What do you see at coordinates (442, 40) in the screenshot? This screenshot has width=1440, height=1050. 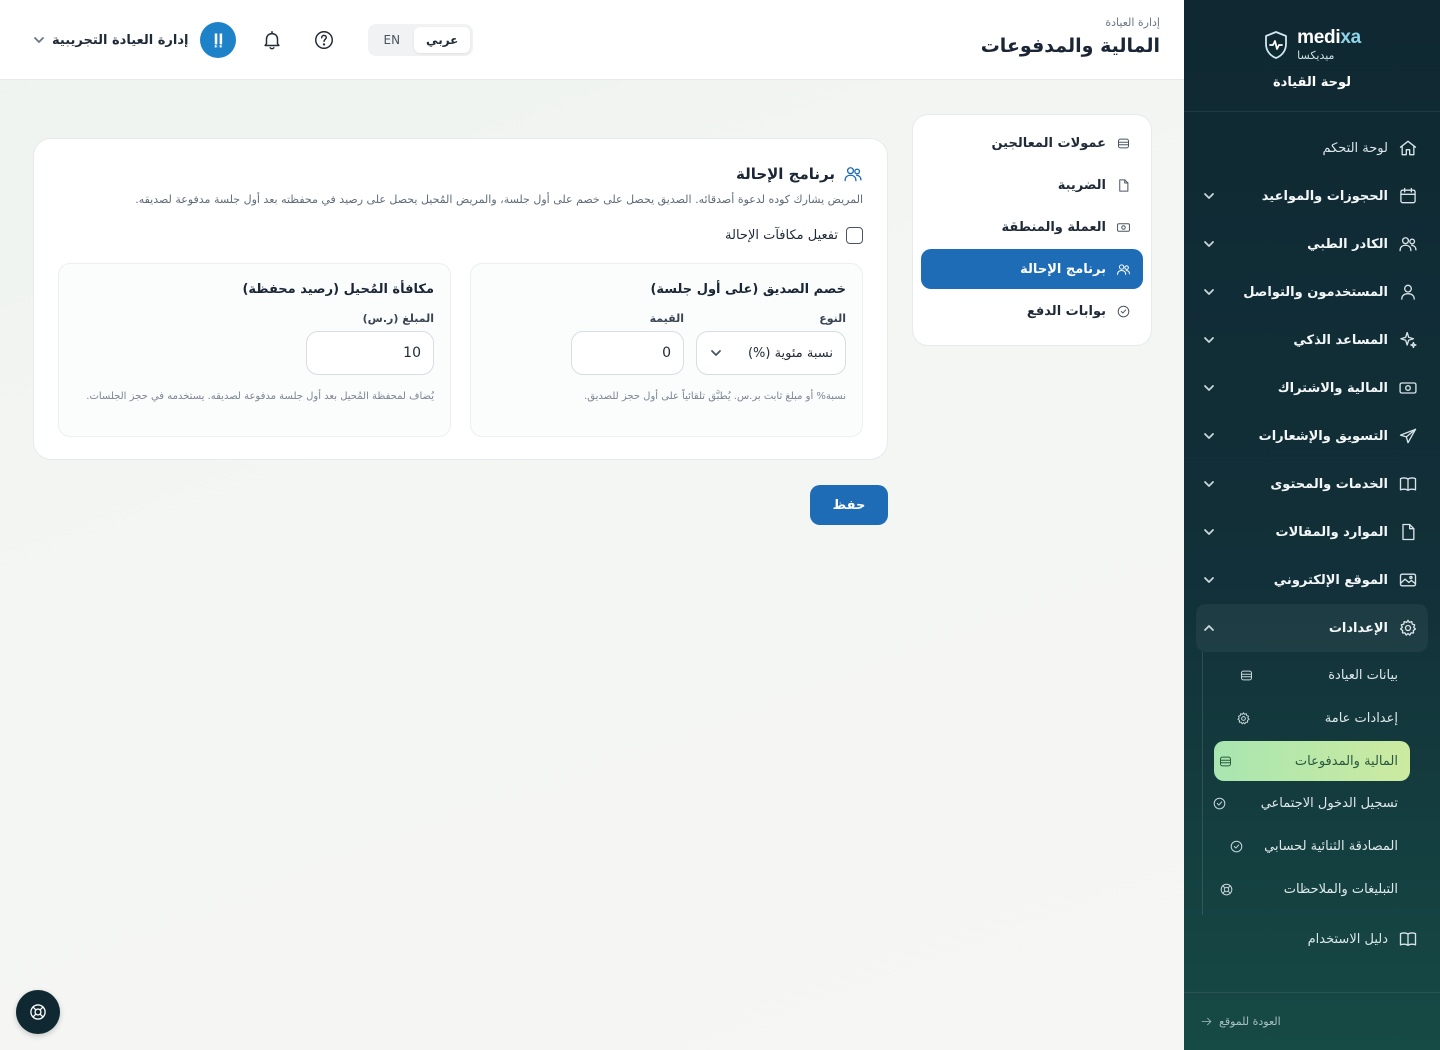 I see `lang-ar-button: عربي` at bounding box center [442, 40].